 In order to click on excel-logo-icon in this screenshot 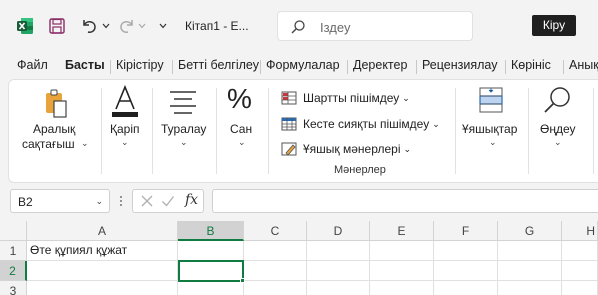, I will do `click(25, 26)`.